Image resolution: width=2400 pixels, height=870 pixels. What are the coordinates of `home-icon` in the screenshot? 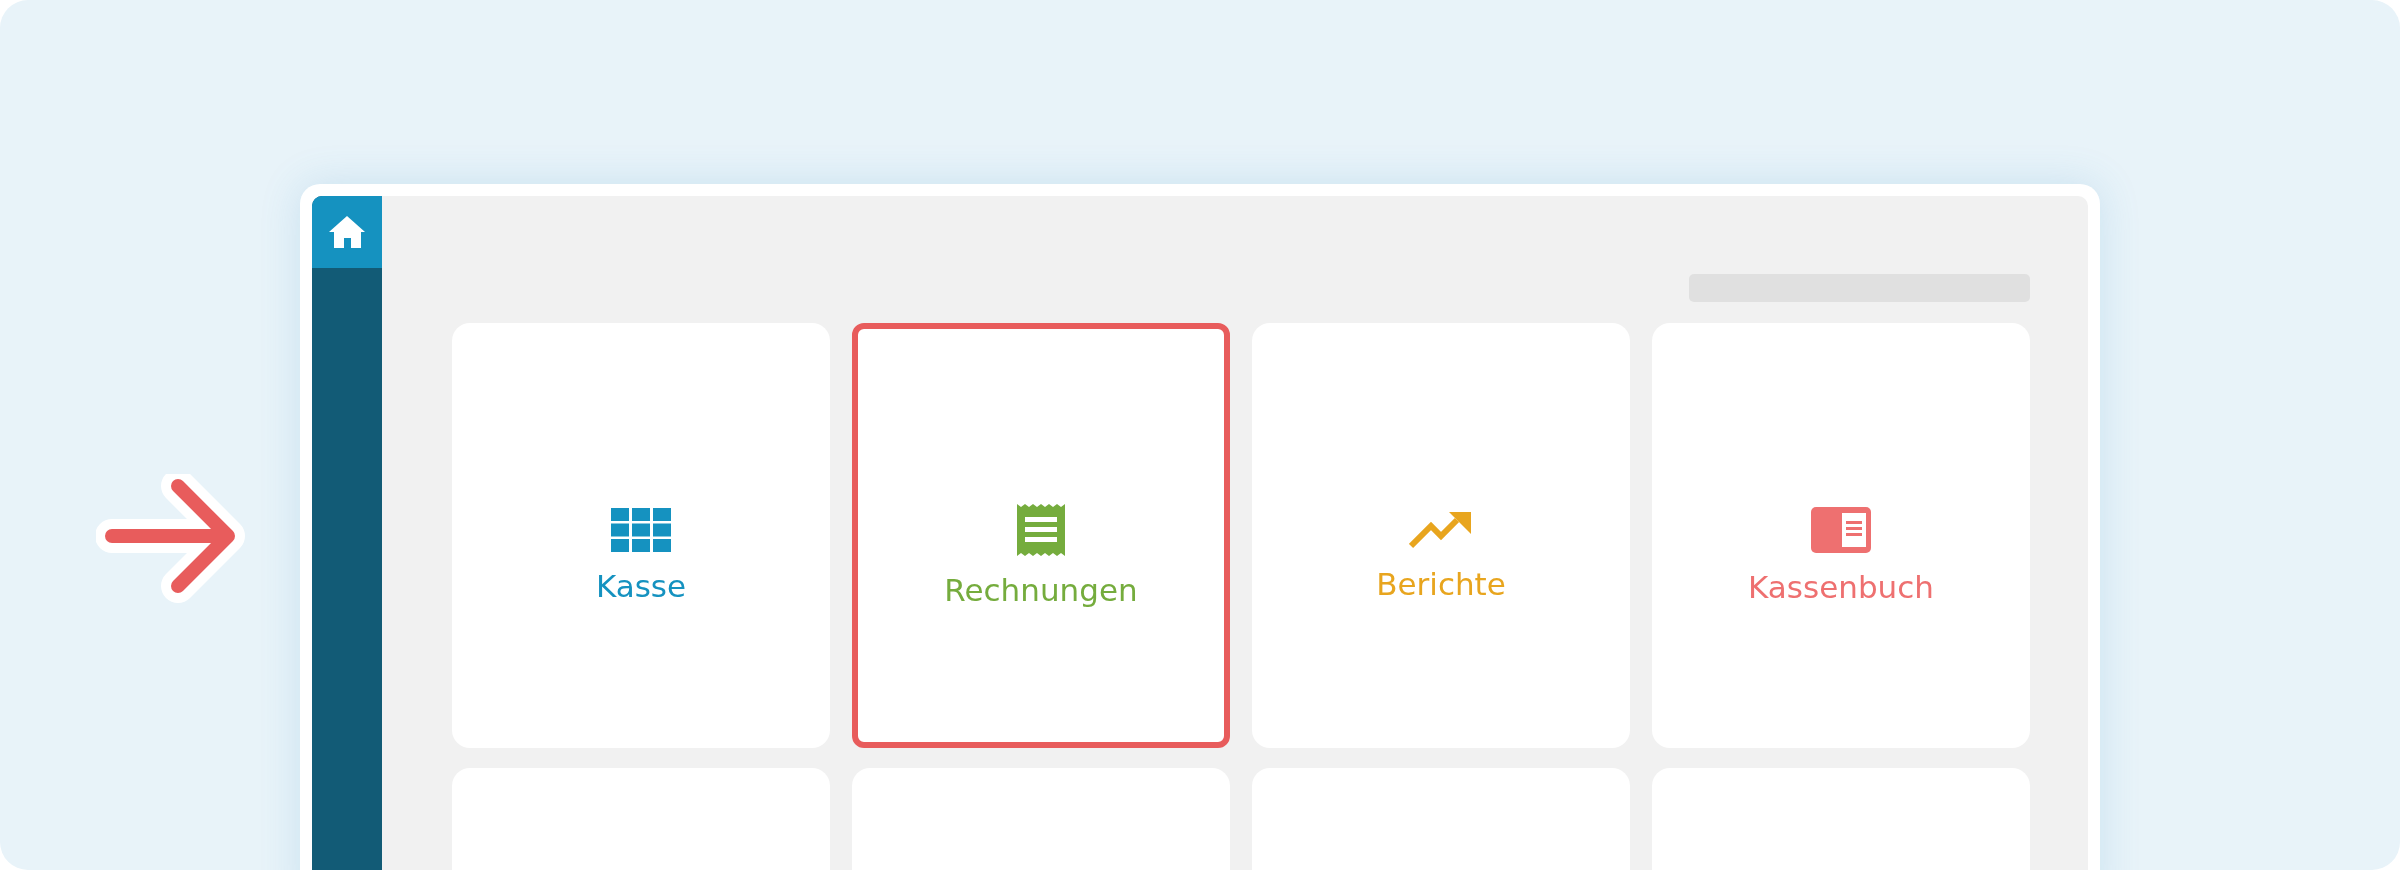 It's located at (347, 232).